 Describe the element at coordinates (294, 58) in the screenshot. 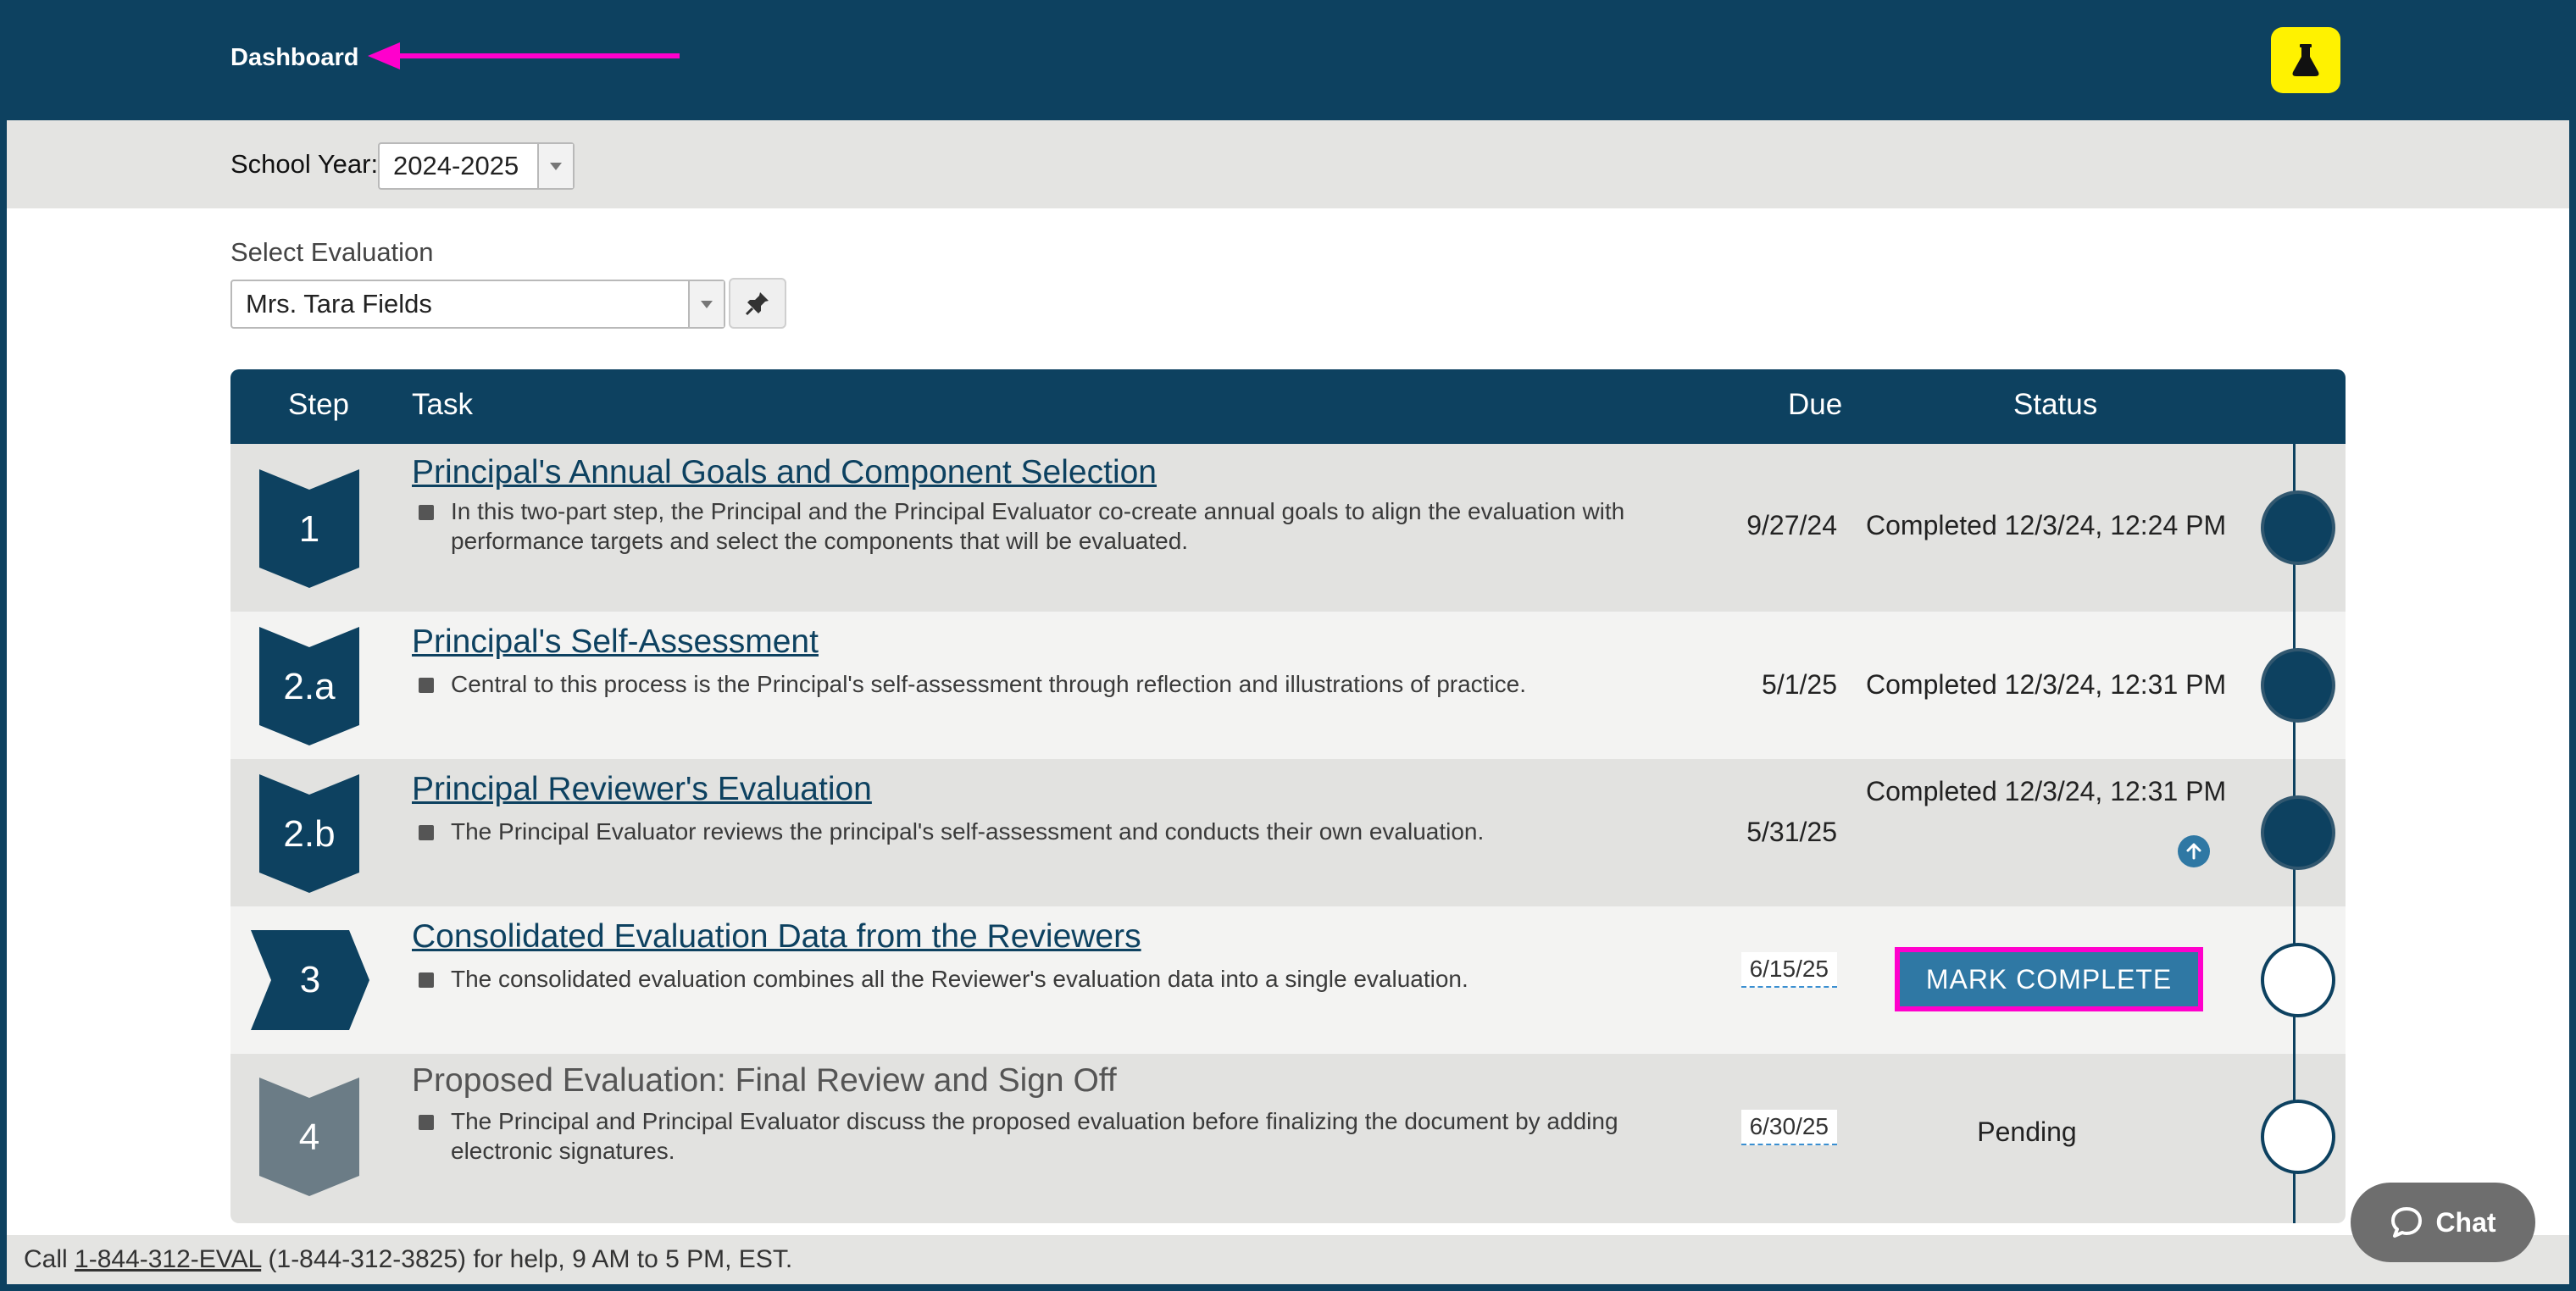

I see `dashboard-link: Dashboard` at that location.